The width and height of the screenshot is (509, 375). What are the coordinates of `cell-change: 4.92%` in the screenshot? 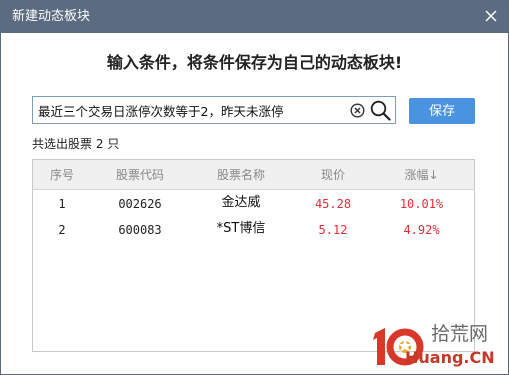 It's located at (421, 230).